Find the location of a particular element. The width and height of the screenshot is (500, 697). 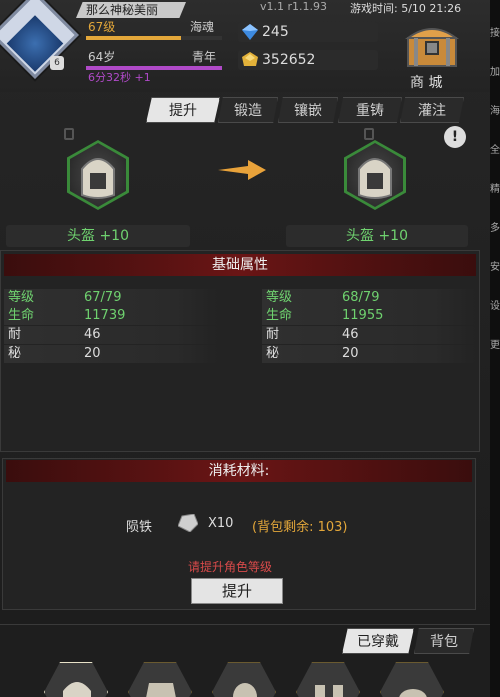

warning-text: 请提升角色等级 is located at coordinates (230, 567).